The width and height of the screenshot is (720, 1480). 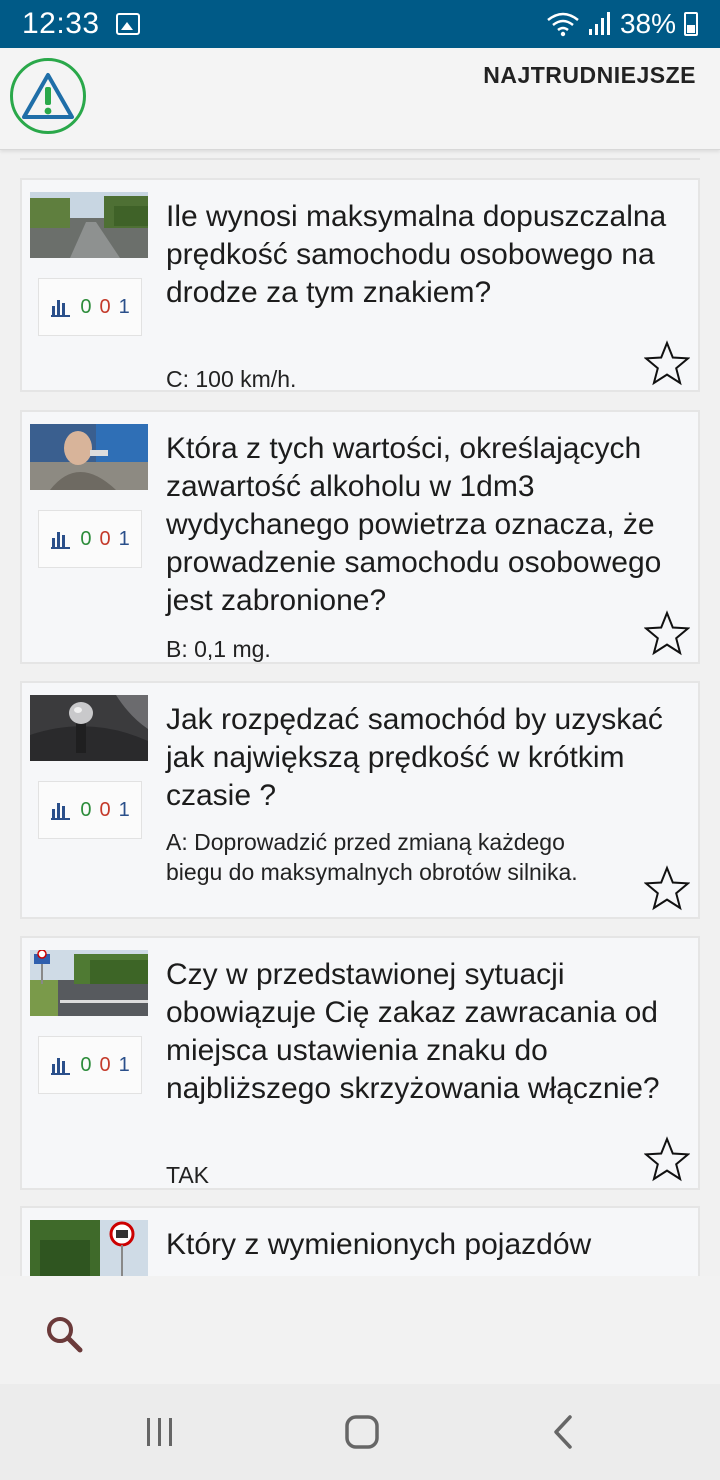 What do you see at coordinates (360, 1330) in the screenshot?
I see `bottom-toolbar` at bounding box center [360, 1330].